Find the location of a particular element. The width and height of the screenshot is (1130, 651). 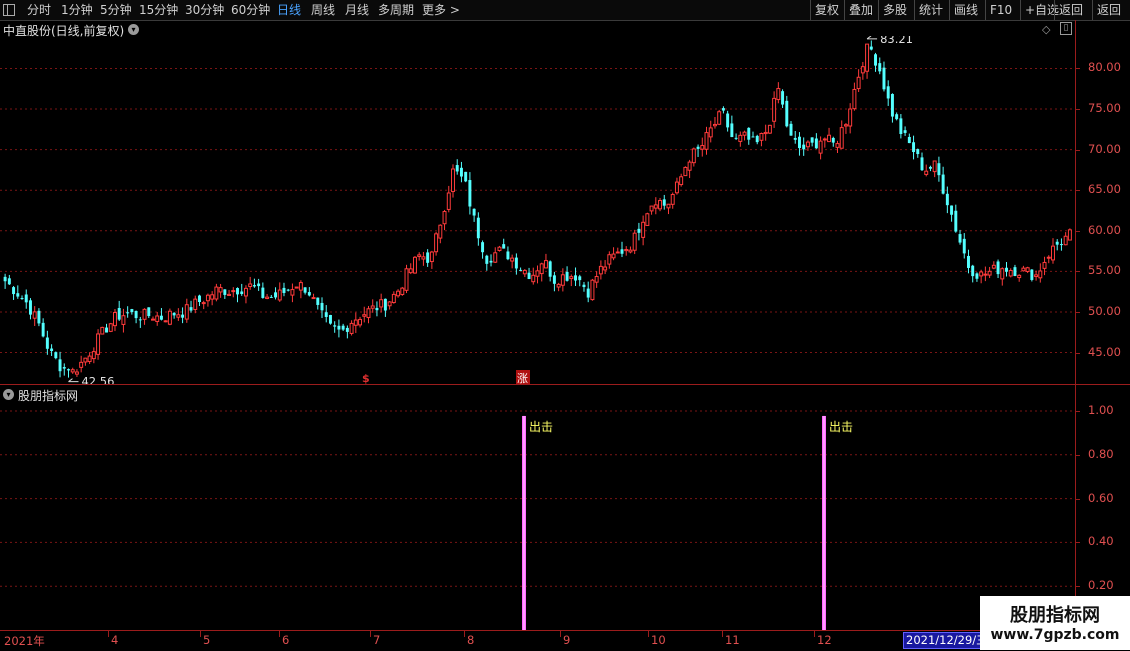

statistics-button: 统计 is located at coordinates (930, 10).